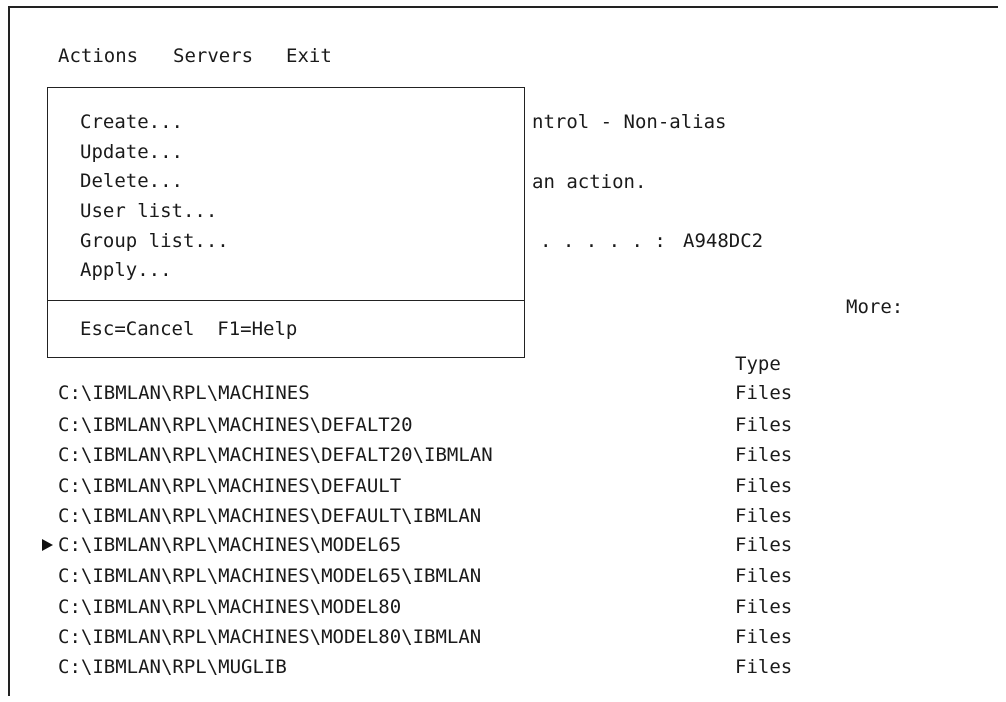 This screenshot has width=1006, height=702. What do you see at coordinates (723, 241) in the screenshot?
I see `field-value: A948DC2` at bounding box center [723, 241].